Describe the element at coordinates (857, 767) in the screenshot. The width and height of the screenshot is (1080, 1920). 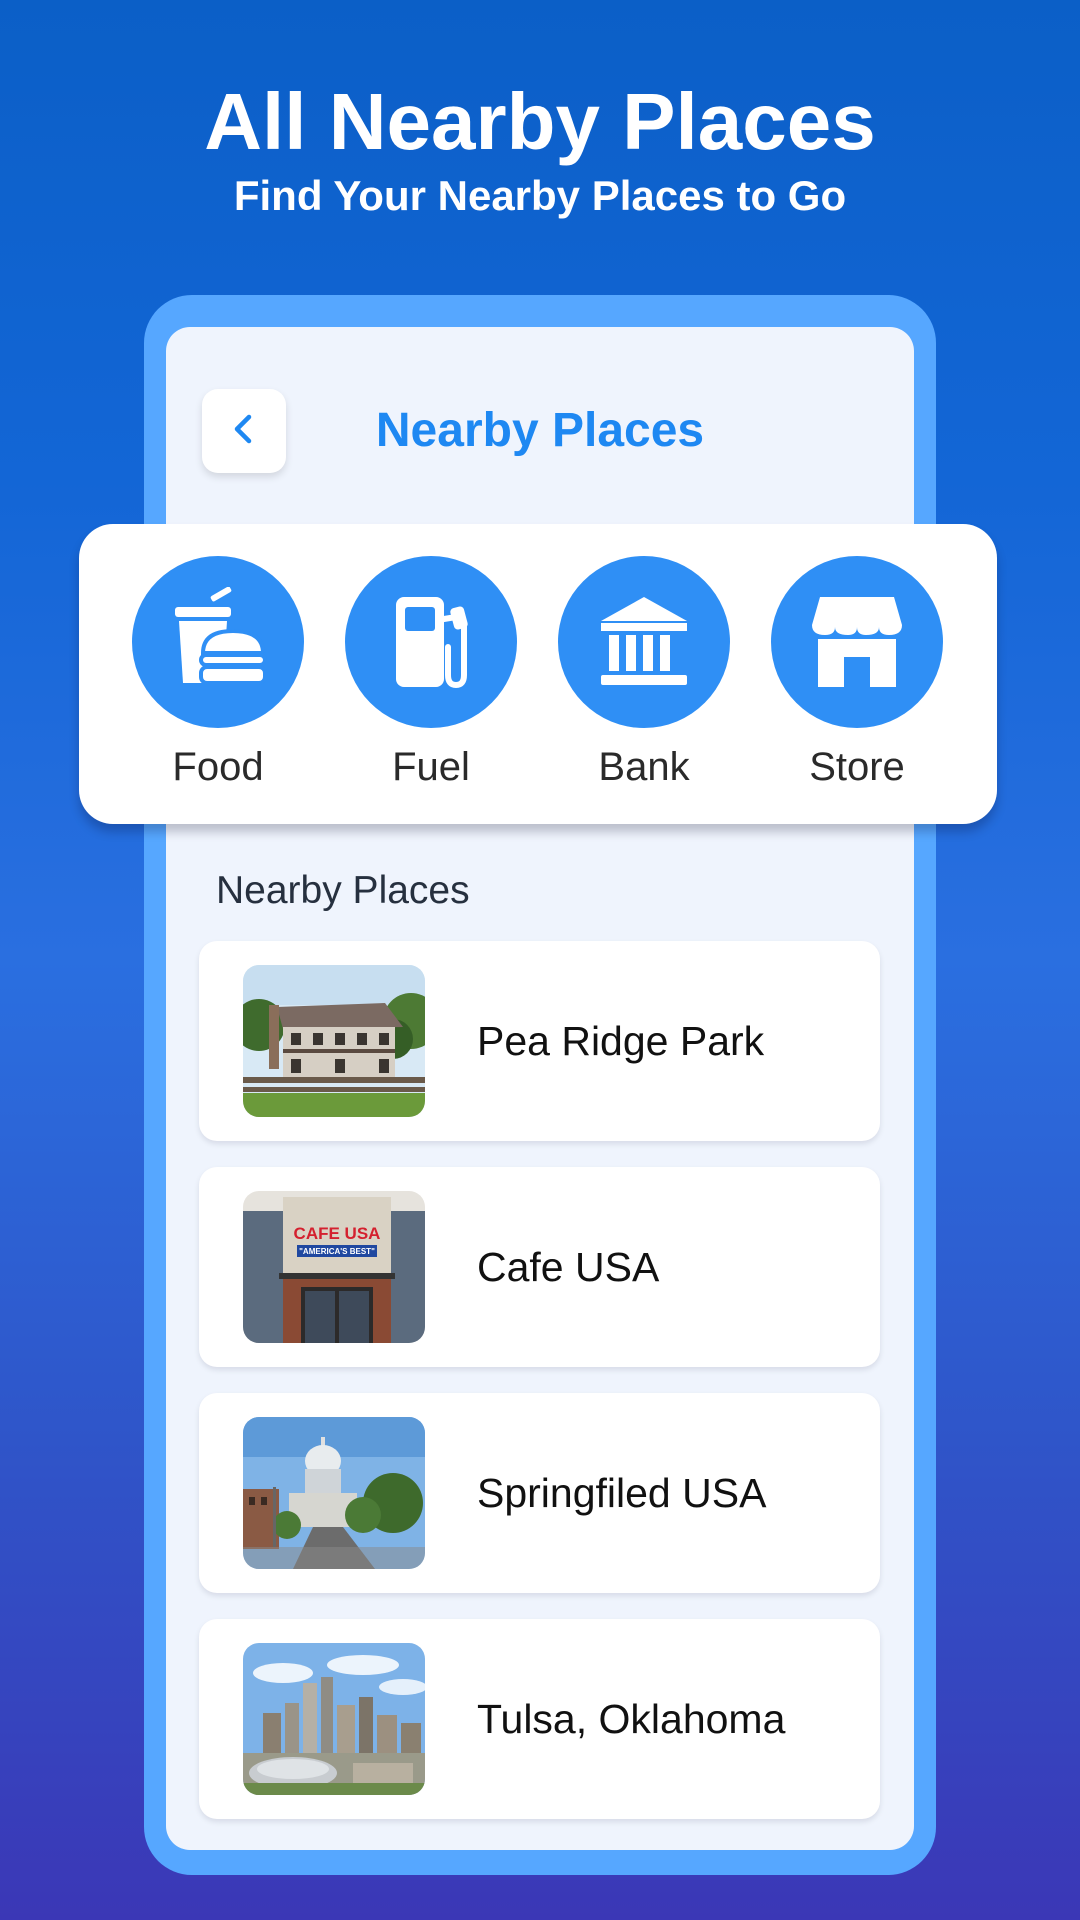
I see `category-label: Store` at that location.